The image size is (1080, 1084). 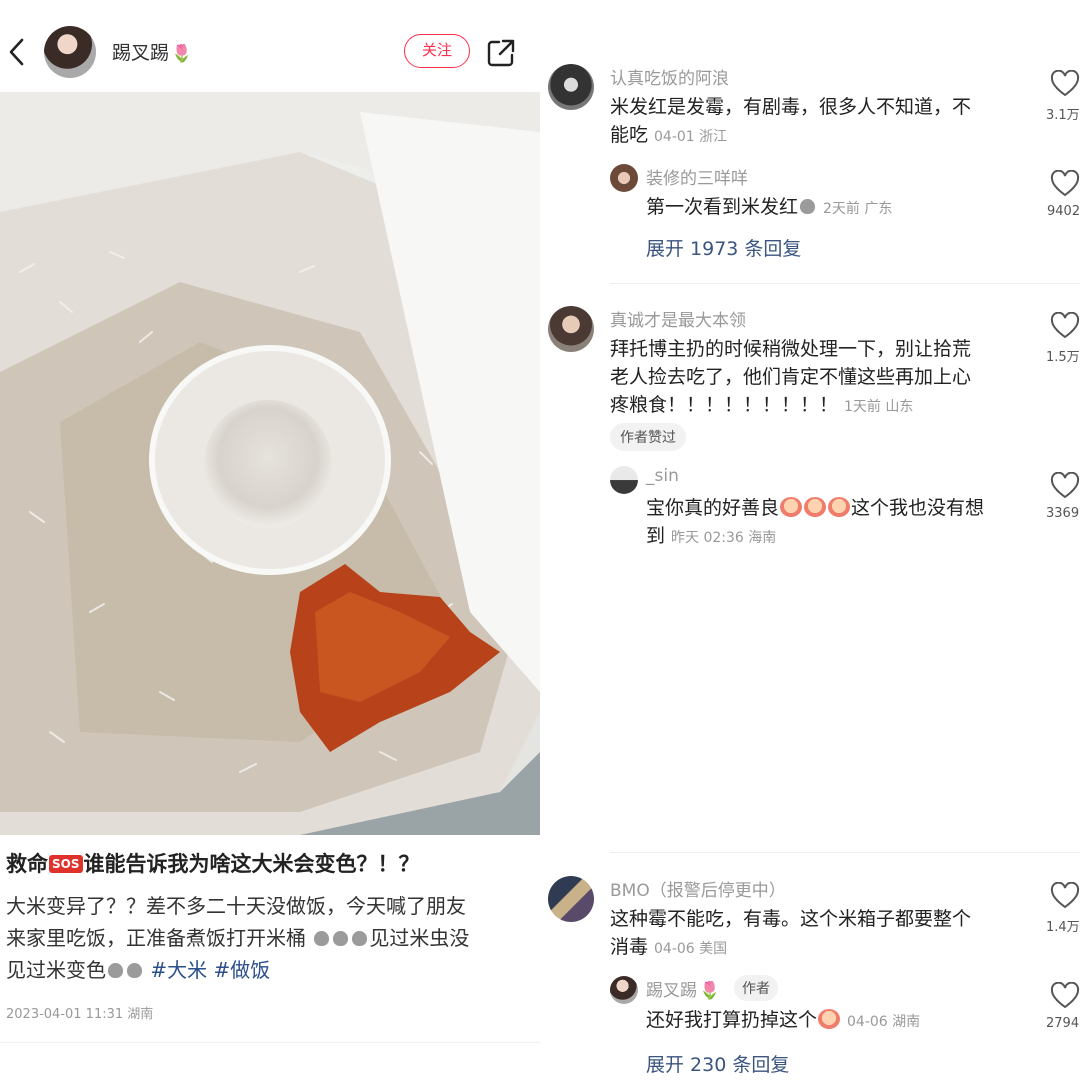 What do you see at coordinates (669, 76) in the screenshot?
I see `commenter-name: 认真吃饭的阿浪` at bounding box center [669, 76].